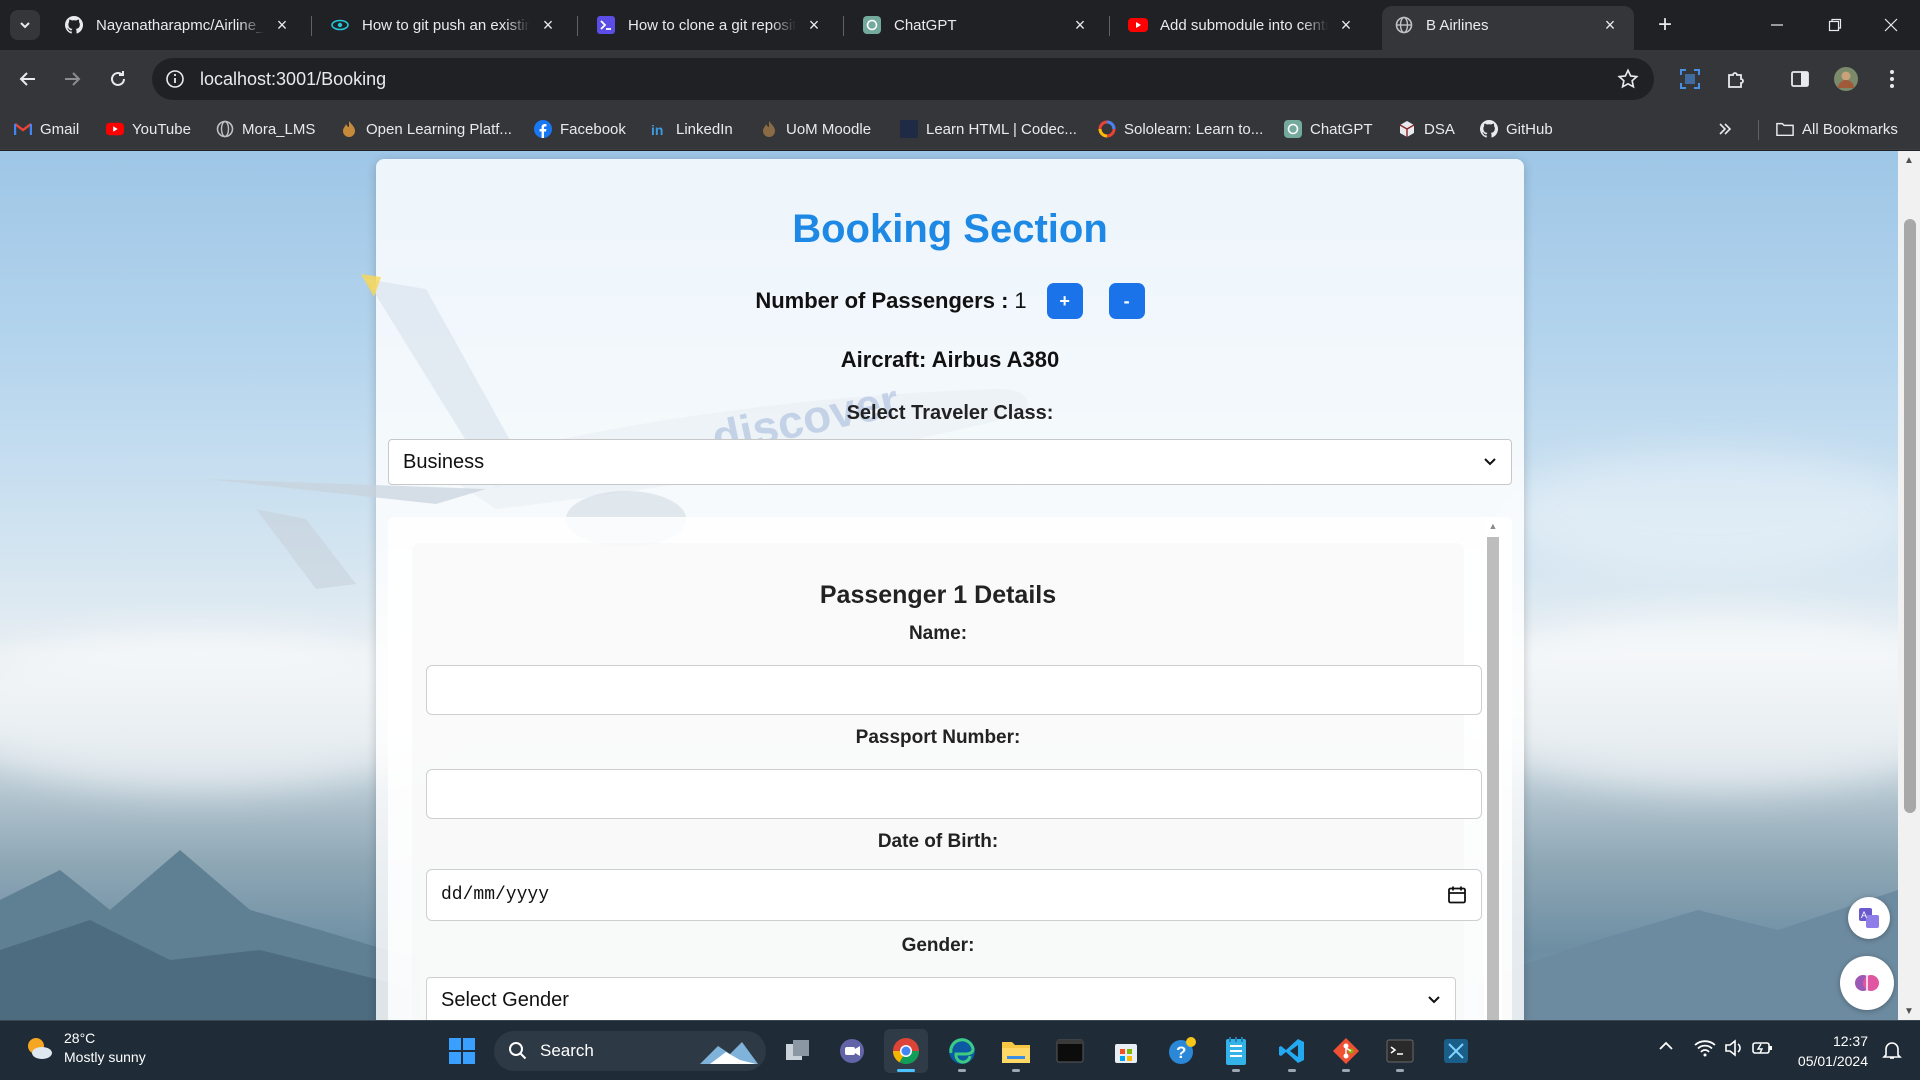  I want to click on dob-field: dd/mm/yyyy, so click(954, 895).